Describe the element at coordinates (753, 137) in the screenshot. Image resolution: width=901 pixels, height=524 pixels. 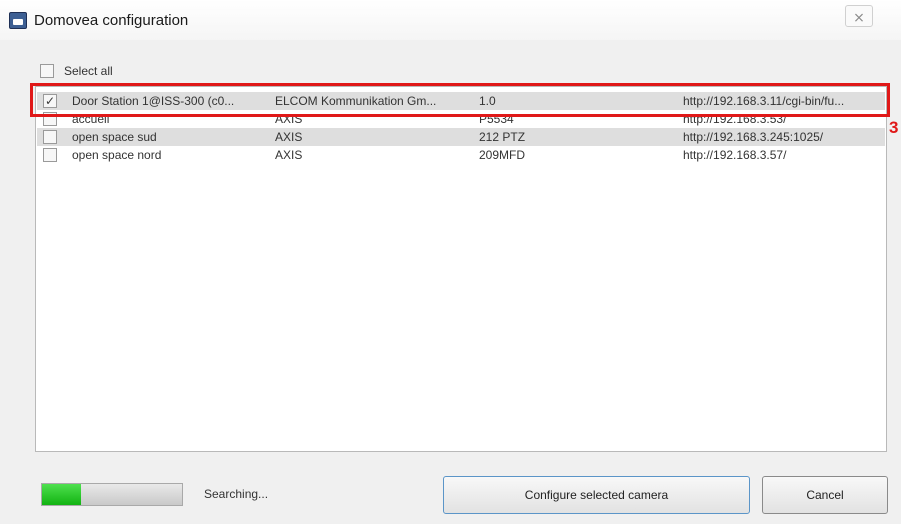
I see `camera-url: http://192.168.3.245:1025/` at that location.